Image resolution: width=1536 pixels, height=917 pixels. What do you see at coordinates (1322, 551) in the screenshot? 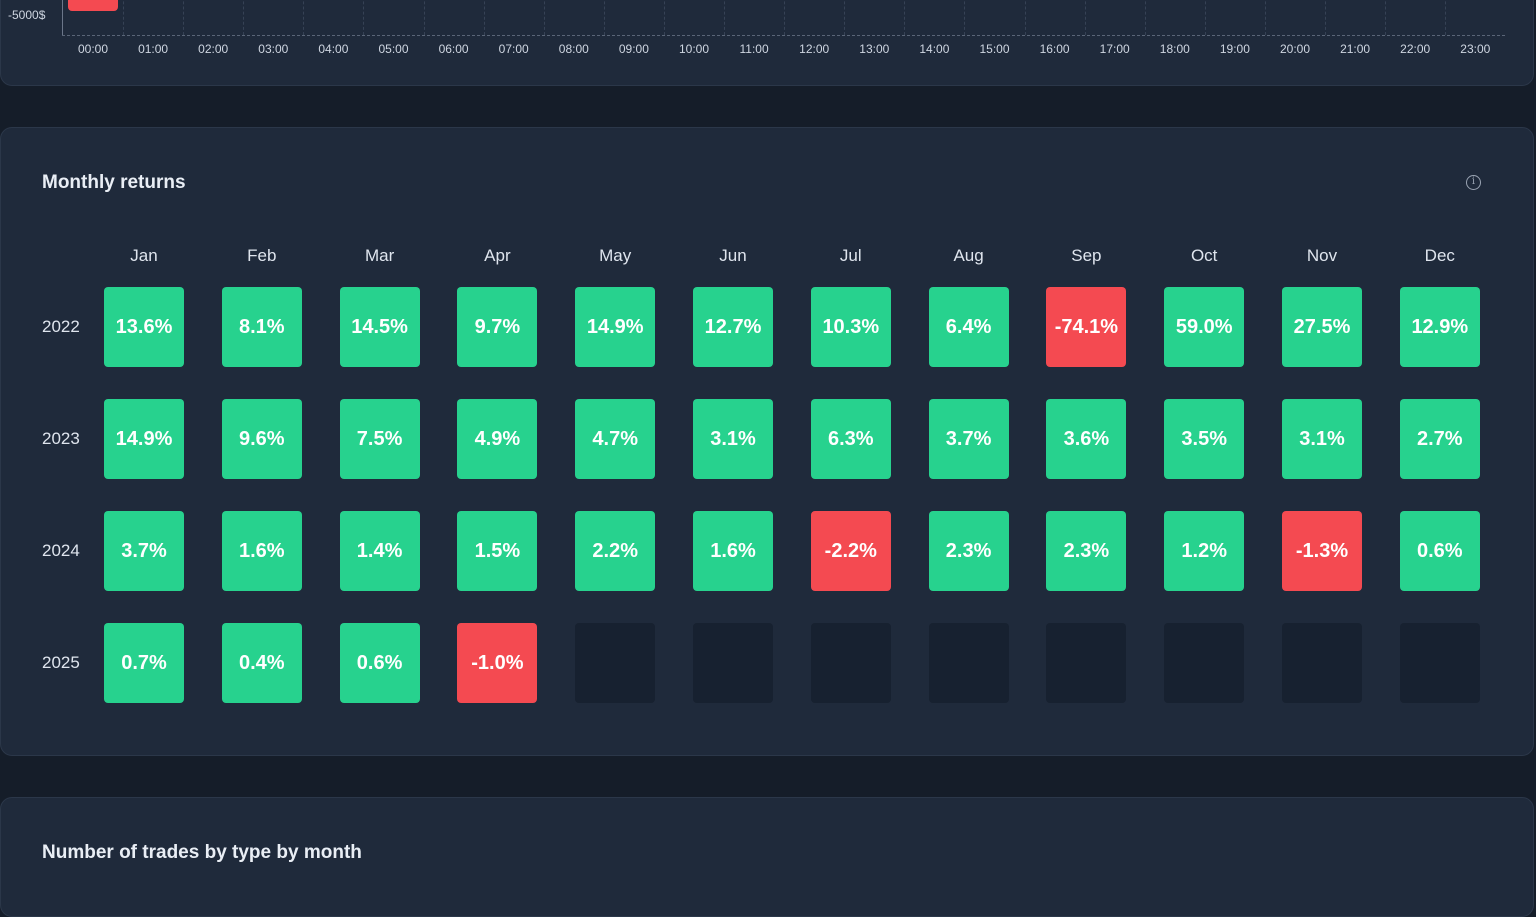
I see `return-cell: -1.3%` at bounding box center [1322, 551].